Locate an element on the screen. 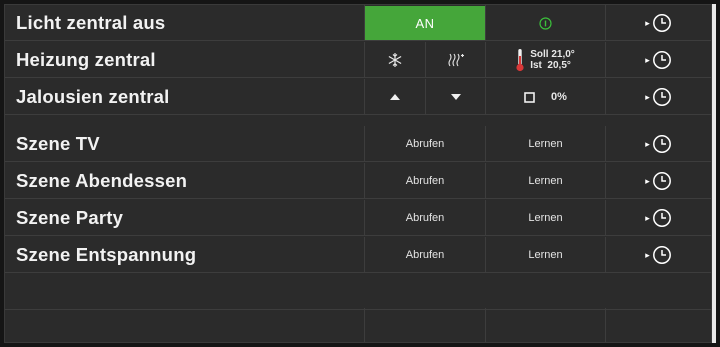 The image size is (720, 347). on-button: AN is located at coordinates (425, 23).